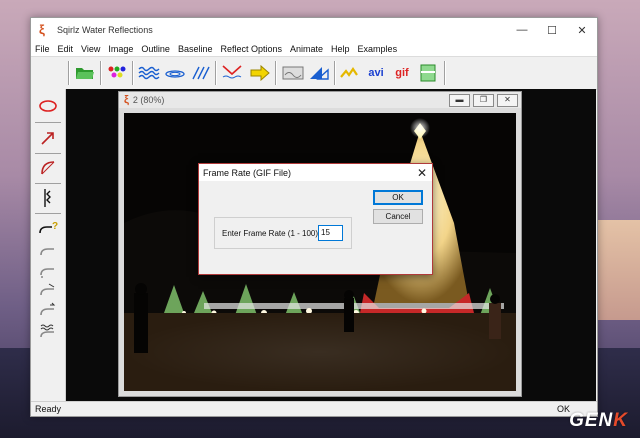  I want to click on dialog-title: Frame Rate (GIF File), so click(247, 172).